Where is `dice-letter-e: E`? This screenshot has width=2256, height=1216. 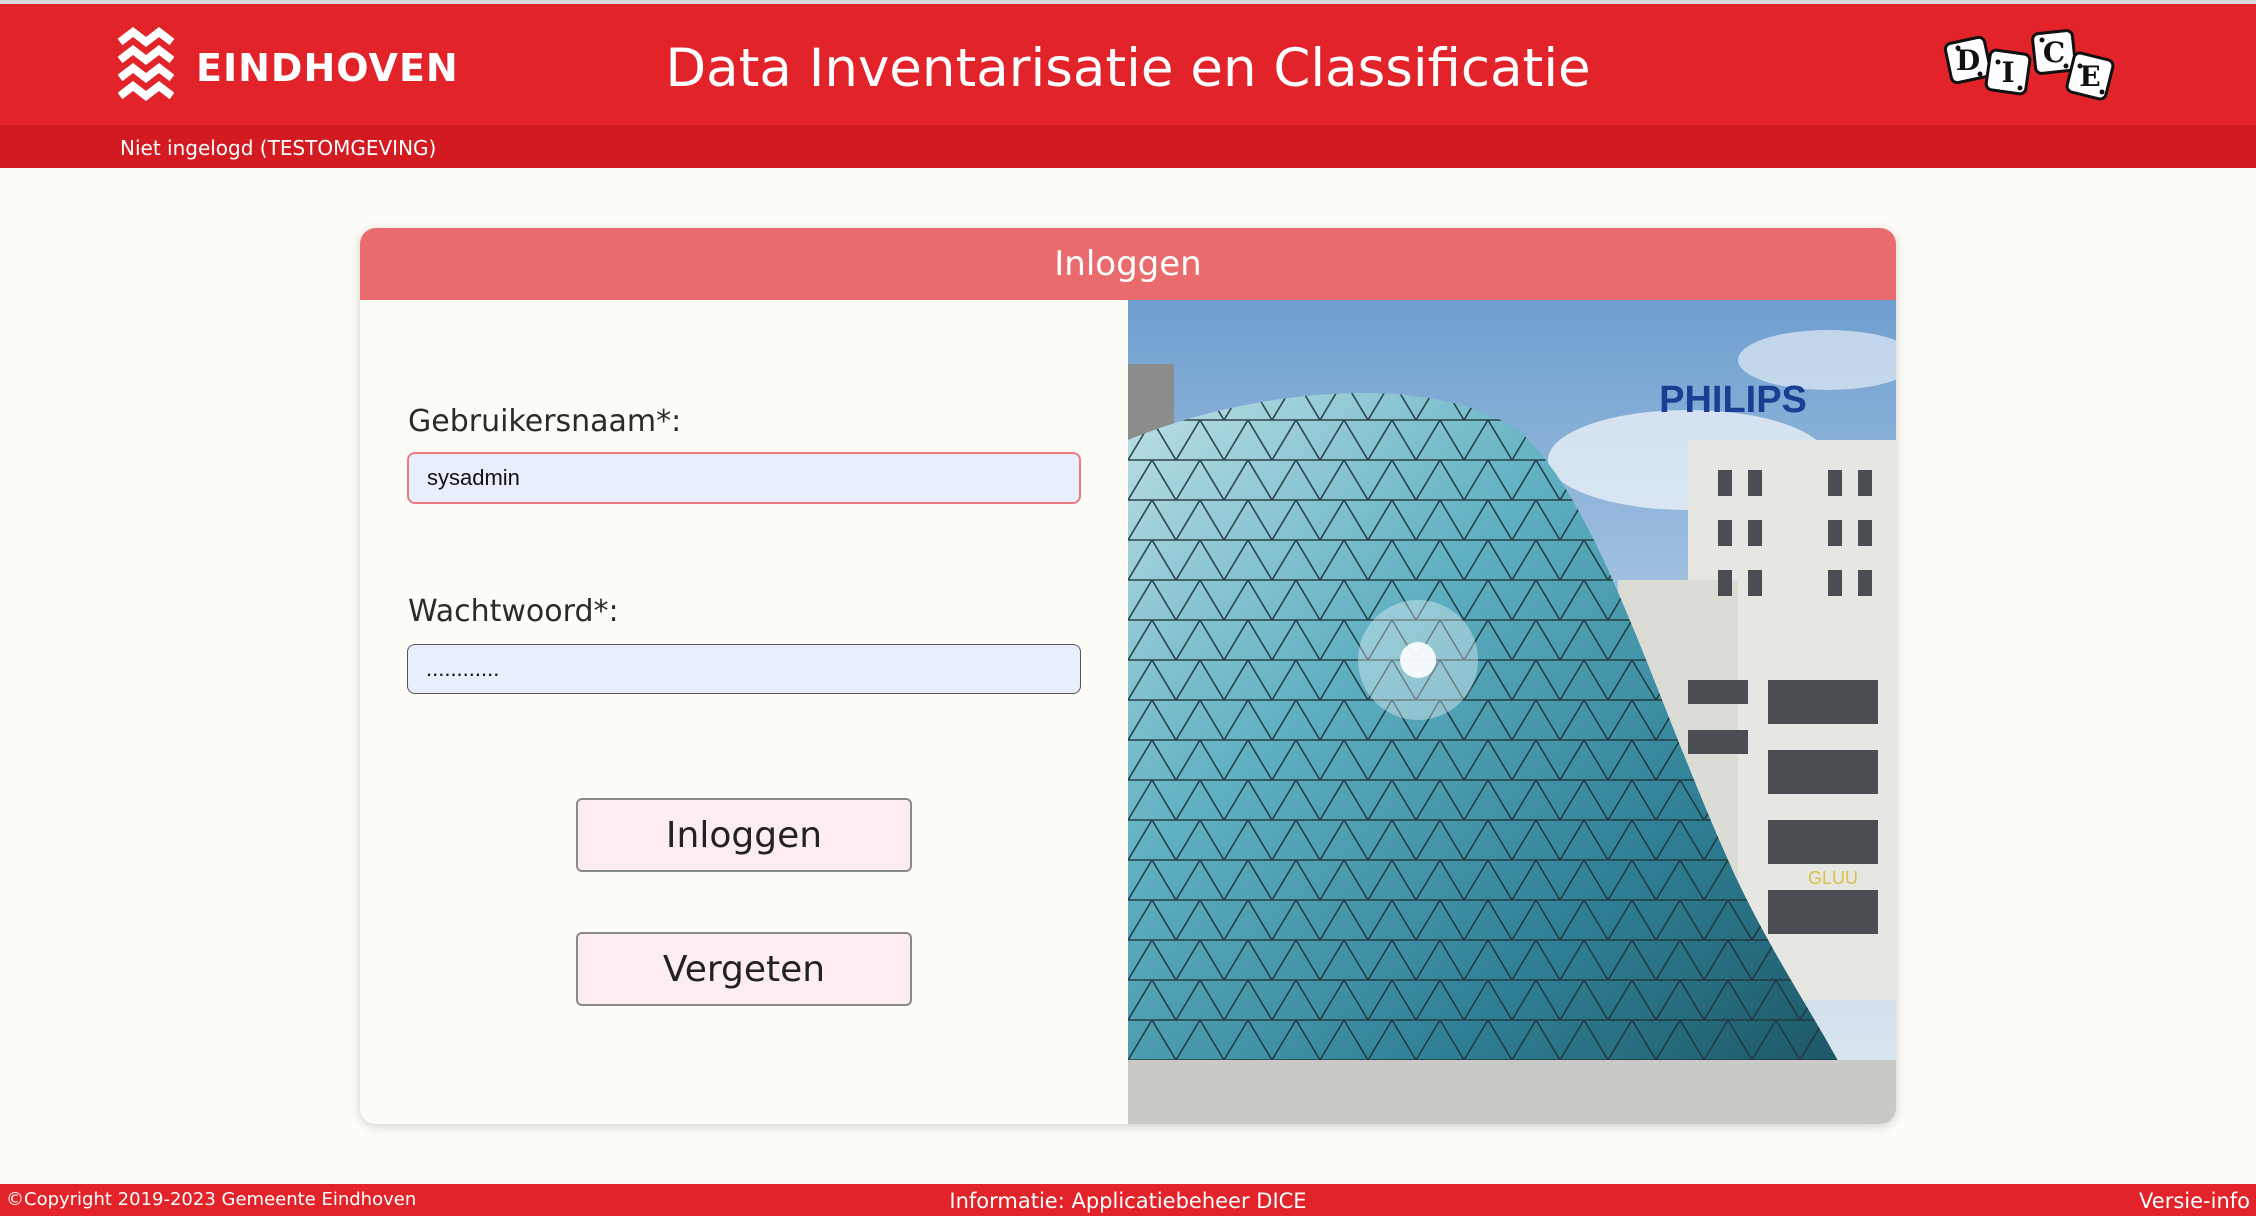 dice-letter-e: E is located at coordinates (2089, 76).